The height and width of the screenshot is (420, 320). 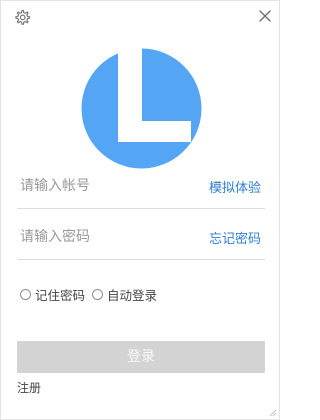 I want to click on auto-login-option: 自动登录, so click(x=124, y=294).